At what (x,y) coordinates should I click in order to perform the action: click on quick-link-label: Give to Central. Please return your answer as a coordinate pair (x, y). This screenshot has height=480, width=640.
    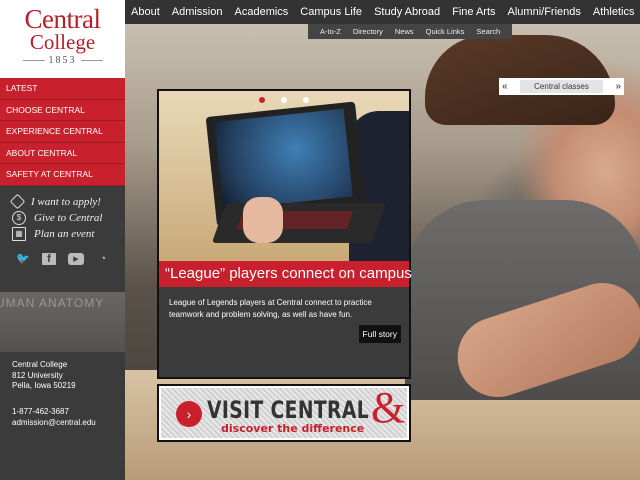
    Looking at the image, I should click on (68, 217).